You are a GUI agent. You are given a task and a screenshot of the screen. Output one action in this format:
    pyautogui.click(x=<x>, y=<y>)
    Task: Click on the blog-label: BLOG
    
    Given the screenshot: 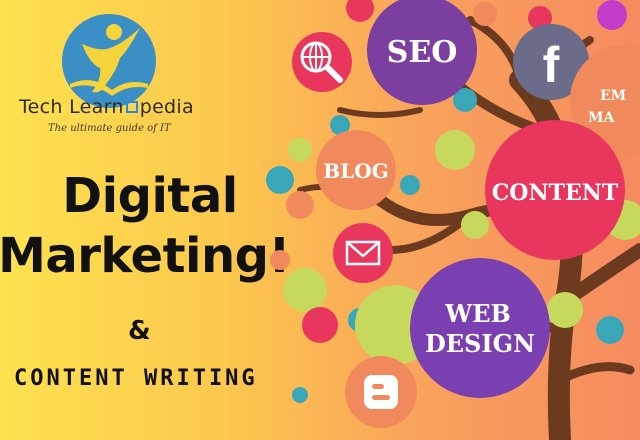 What is the action you would take?
    pyautogui.click(x=355, y=171)
    